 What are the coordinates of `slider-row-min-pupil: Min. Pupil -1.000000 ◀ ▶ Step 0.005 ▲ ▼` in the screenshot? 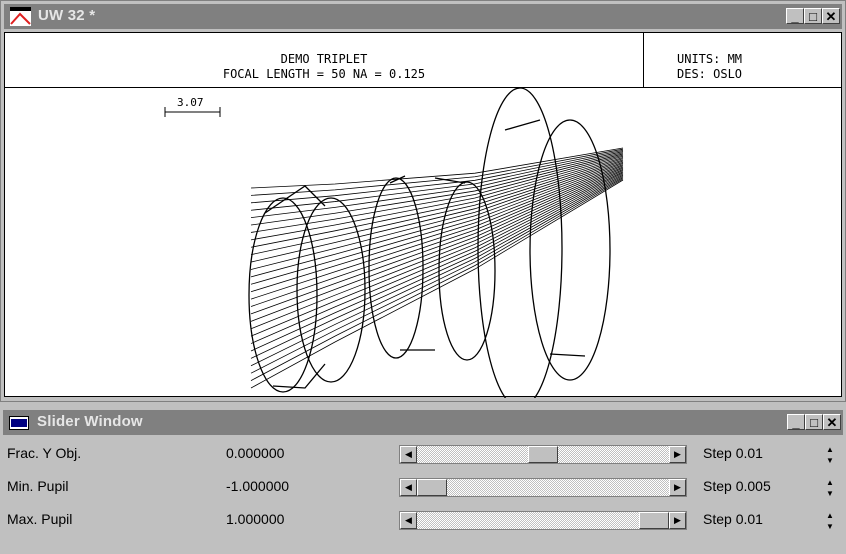 It's located at (423, 487).